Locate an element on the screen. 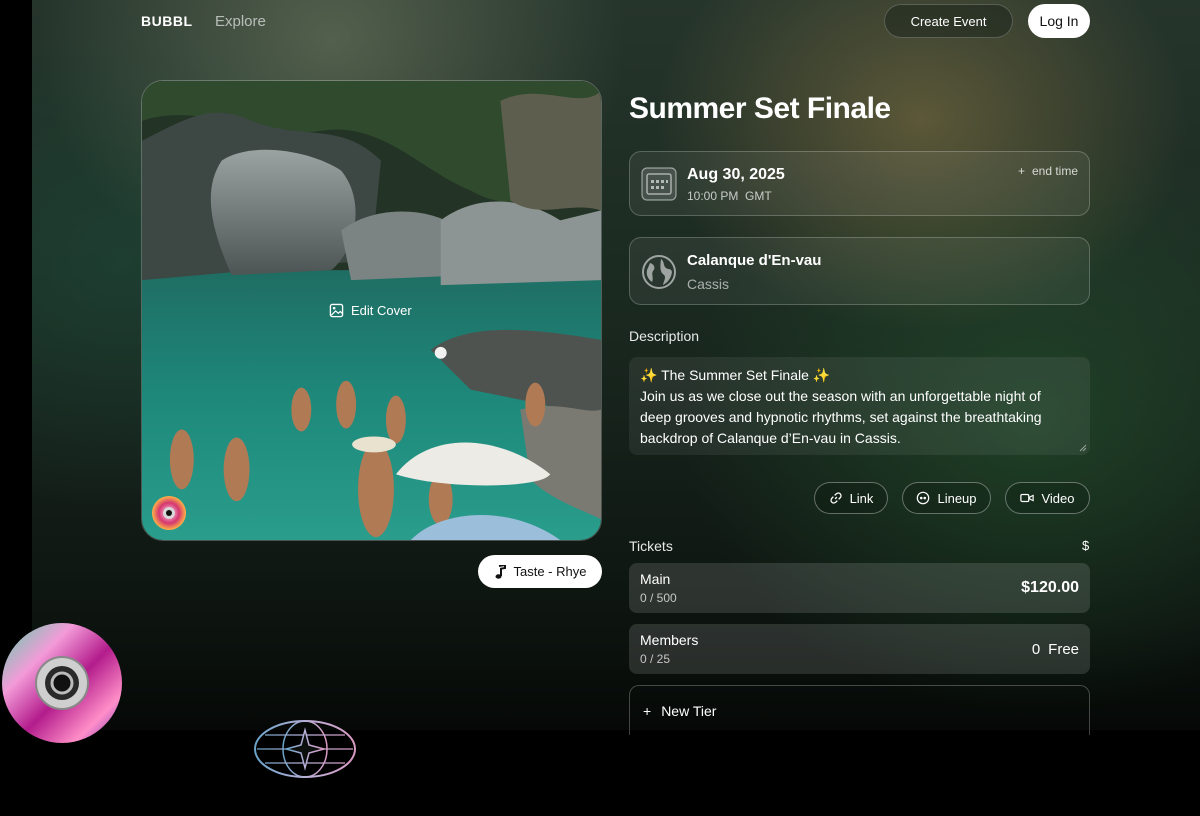 The height and width of the screenshot is (816, 1200). video-label: Video is located at coordinates (1058, 498).